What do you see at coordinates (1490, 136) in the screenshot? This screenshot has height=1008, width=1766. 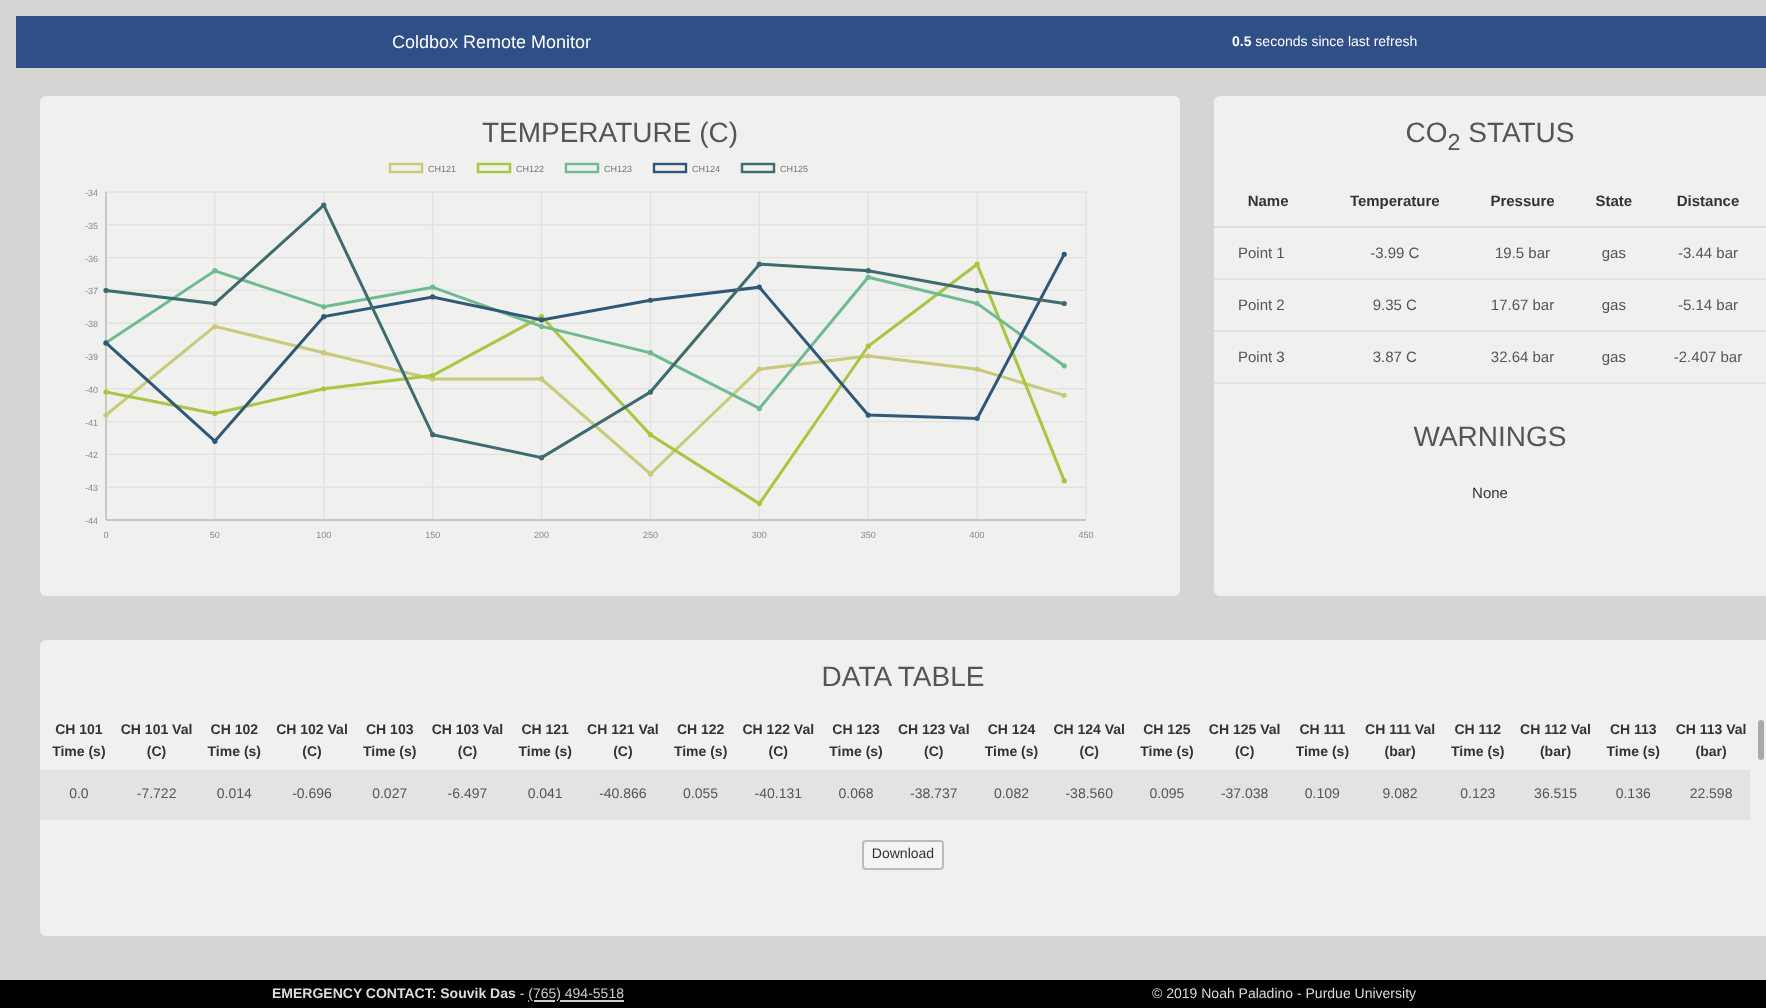 I see `status-title: CO$_{2}$ STATUS` at bounding box center [1490, 136].